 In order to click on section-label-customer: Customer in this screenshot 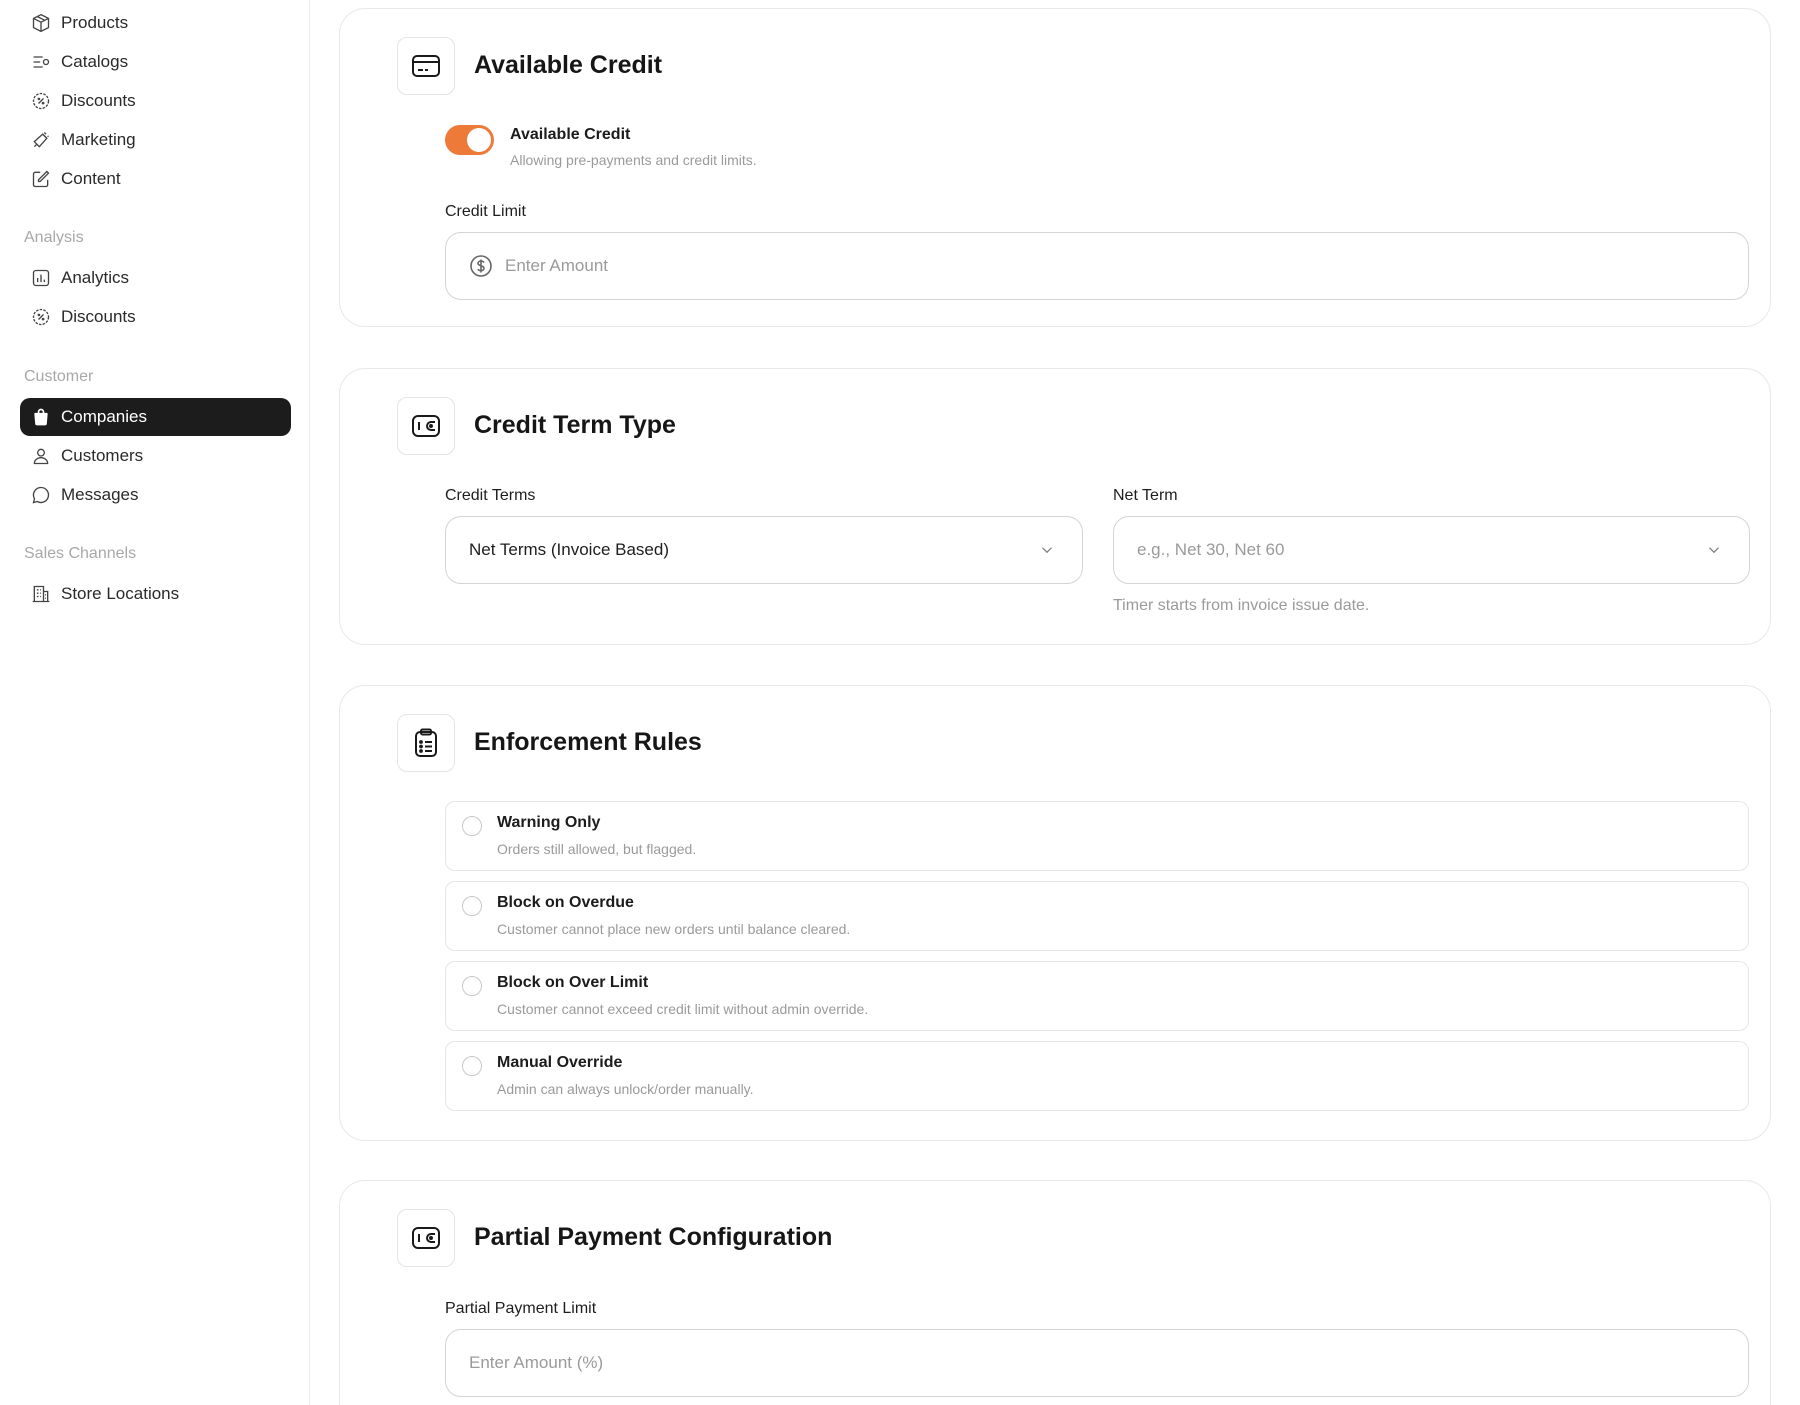, I will do `click(59, 376)`.